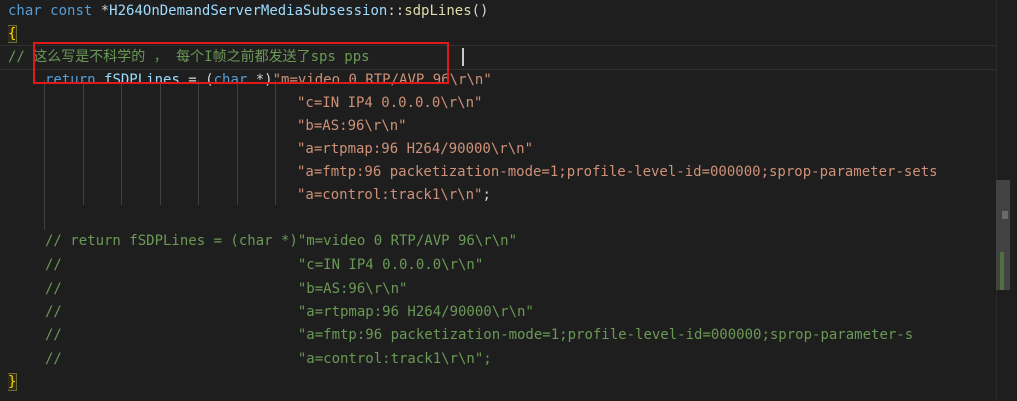 The height and width of the screenshot is (401, 1017). I want to click on comment-text: // "a=rtpmap:96 H264/90000\r\n", so click(289, 312).